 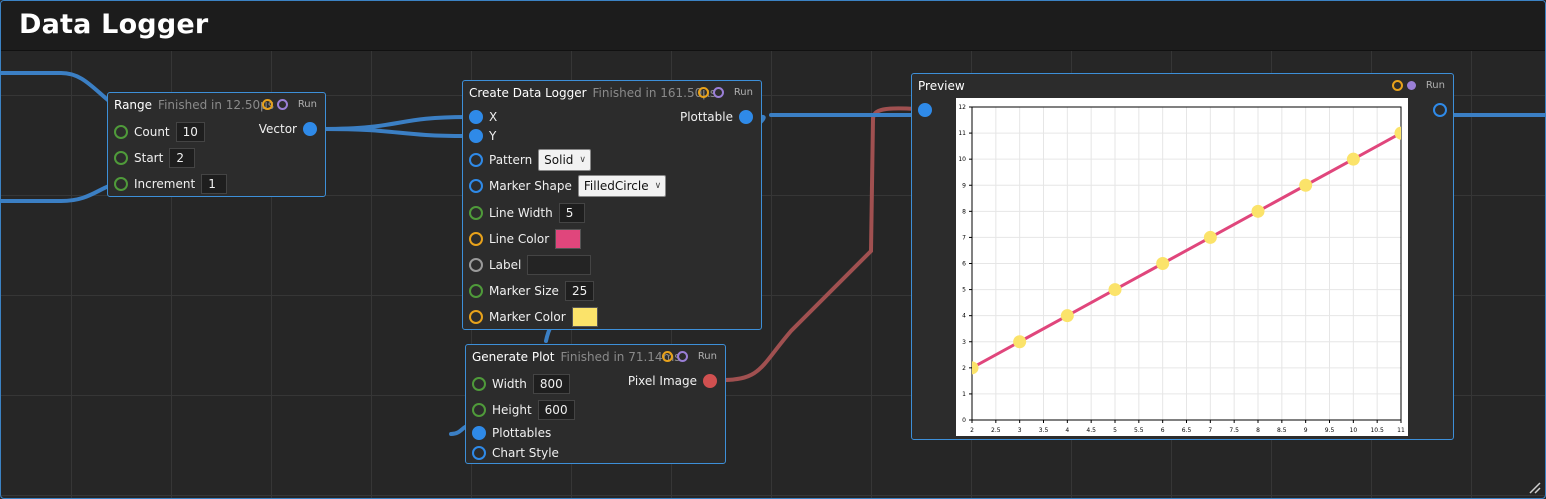 What do you see at coordinates (479, 453) in the screenshot?
I see `chart-style-port-icon` at bounding box center [479, 453].